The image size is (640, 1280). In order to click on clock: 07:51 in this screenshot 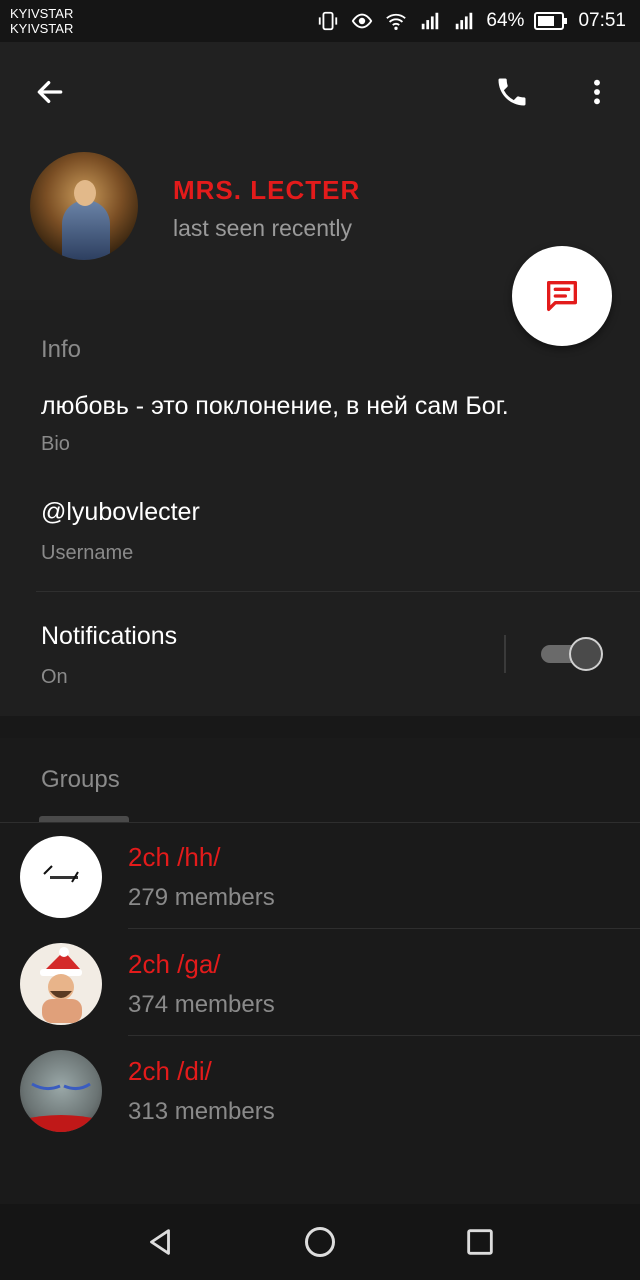, I will do `click(602, 20)`.